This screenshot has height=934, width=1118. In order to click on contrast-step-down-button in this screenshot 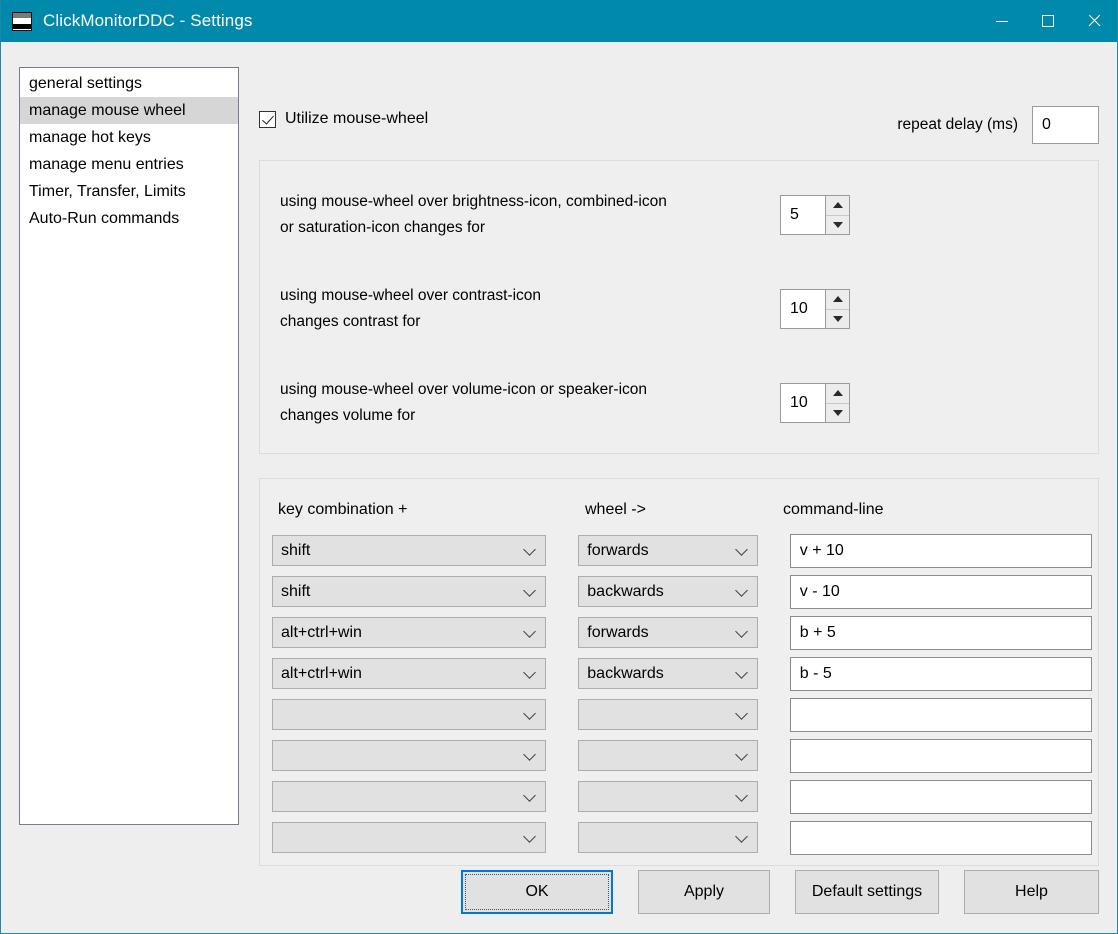, I will do `click(837, 319)`.